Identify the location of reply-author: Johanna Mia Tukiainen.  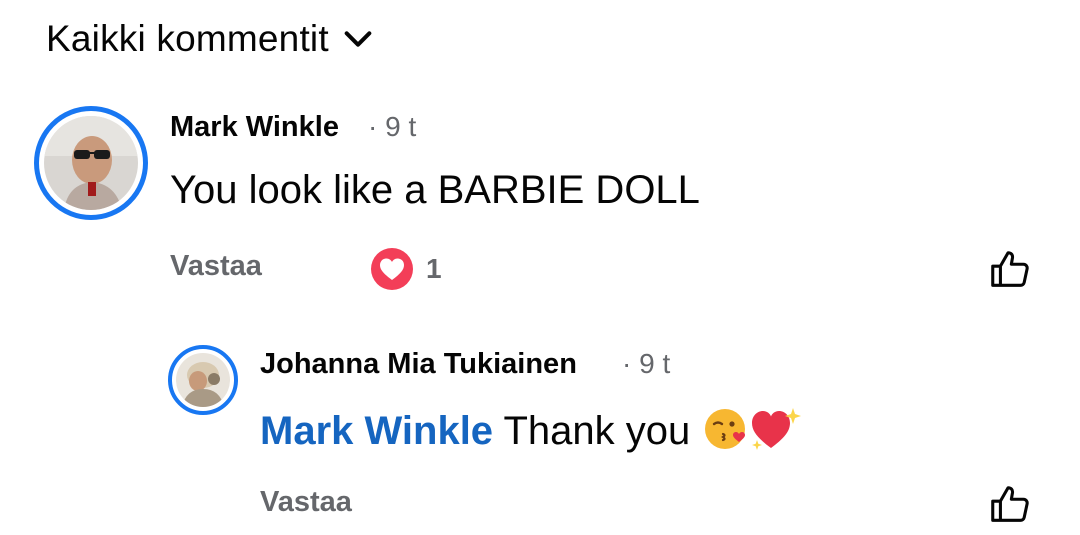
(418, 364).